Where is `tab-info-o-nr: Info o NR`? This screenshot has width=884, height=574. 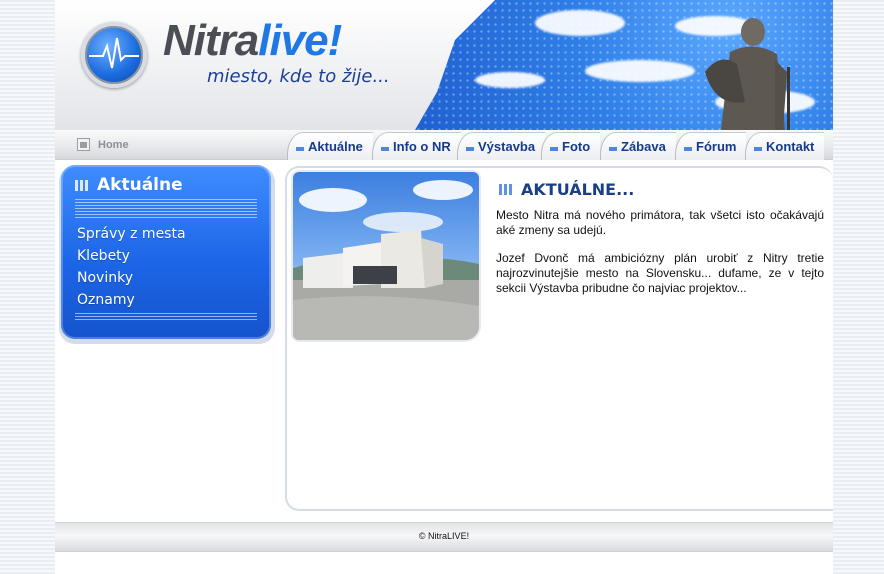 tab-info-o-nr: Info o NR is located at coordinates (416, 146).